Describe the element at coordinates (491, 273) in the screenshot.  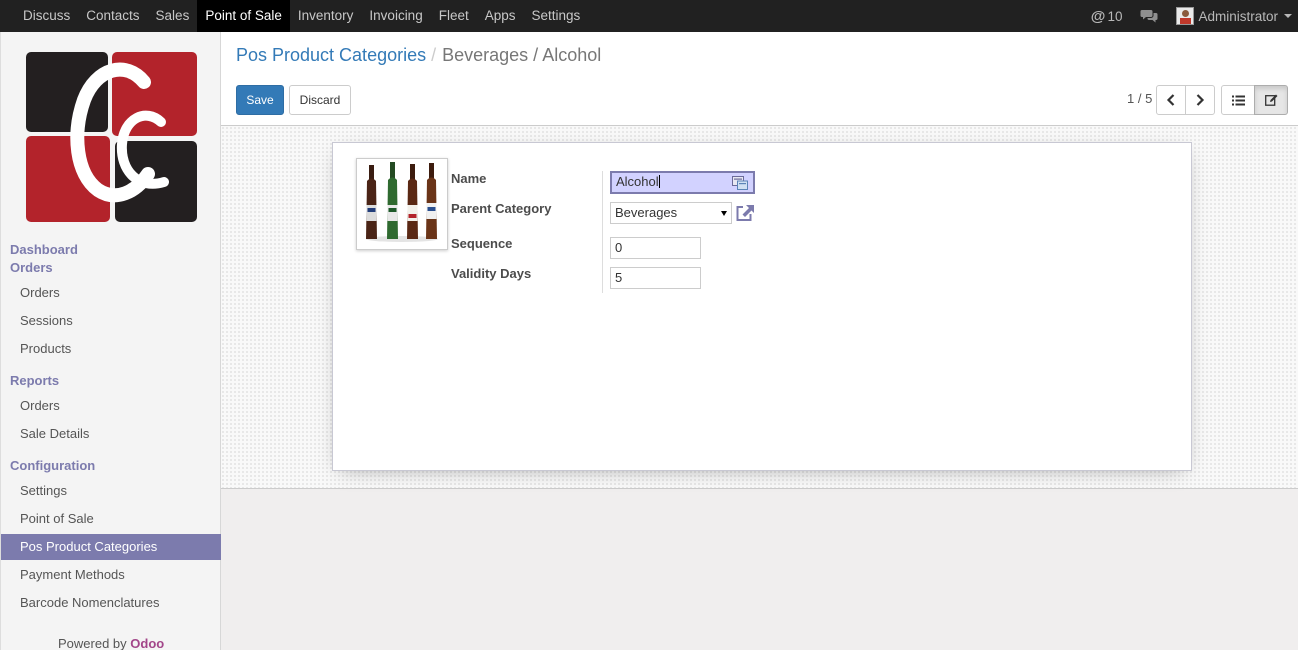
I see `validity-days-label: Validity Days` at that location.